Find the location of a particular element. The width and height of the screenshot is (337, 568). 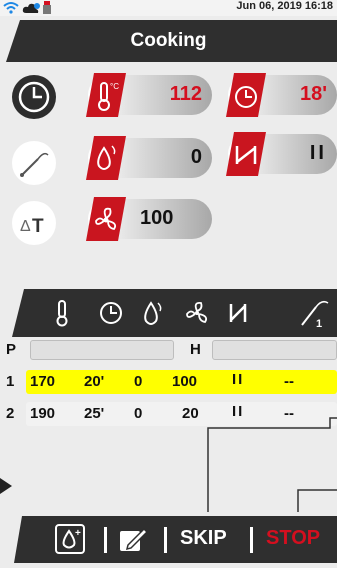

add-humidity-button: + is located at coordinates (71, 539).